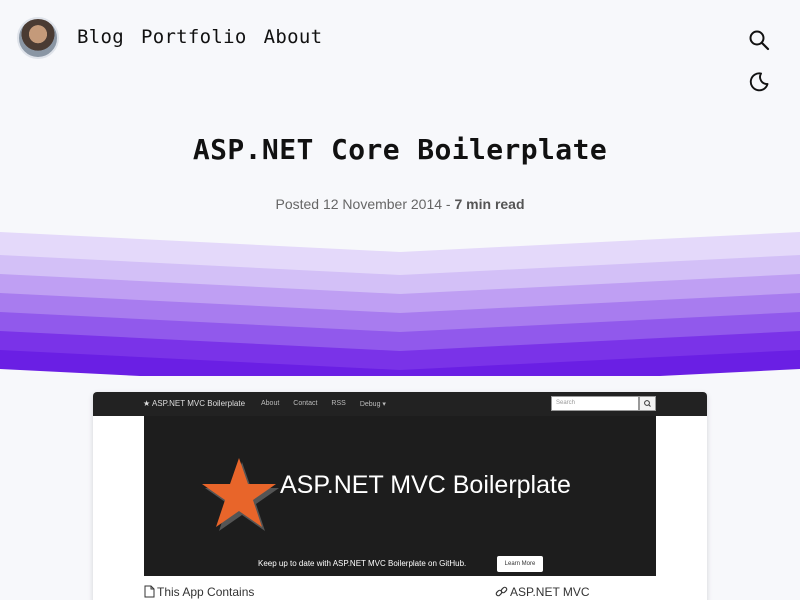  Describe the element at coordinates (323, 404) in the screenshot. I see `screenshot-nav-links: About Contact RSS Debug ▾` at that location.